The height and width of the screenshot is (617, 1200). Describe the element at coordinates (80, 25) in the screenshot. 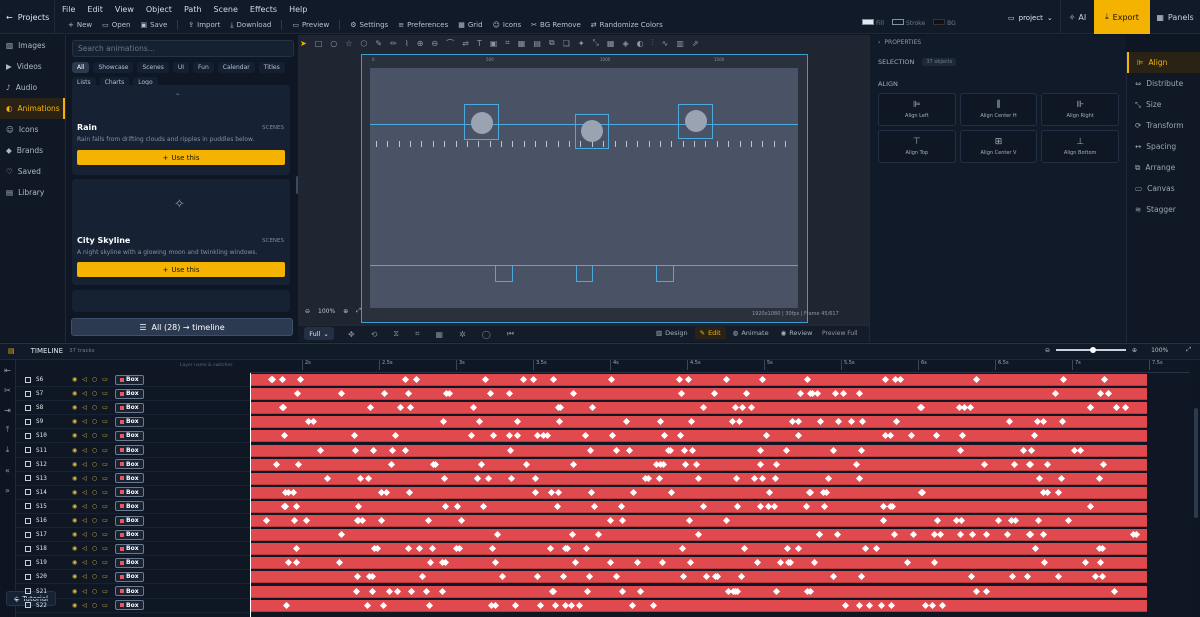

I see `toolbar-new-button: + New` at that location.